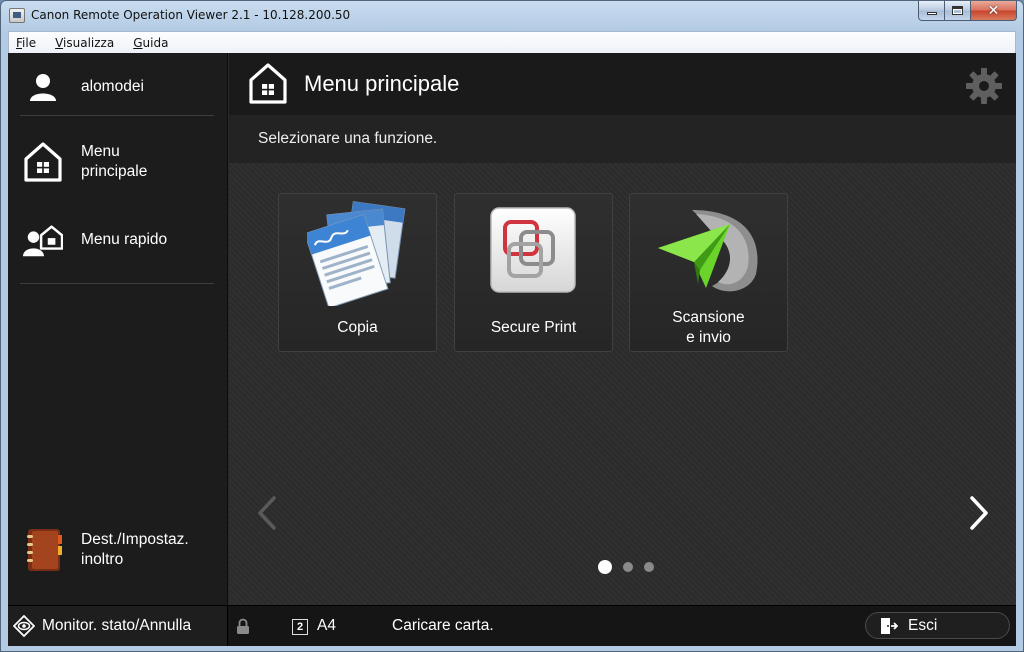 The width and height of the screenshot is (1024, 652). I want to click on exit-button: Esci, so click(937, 625).